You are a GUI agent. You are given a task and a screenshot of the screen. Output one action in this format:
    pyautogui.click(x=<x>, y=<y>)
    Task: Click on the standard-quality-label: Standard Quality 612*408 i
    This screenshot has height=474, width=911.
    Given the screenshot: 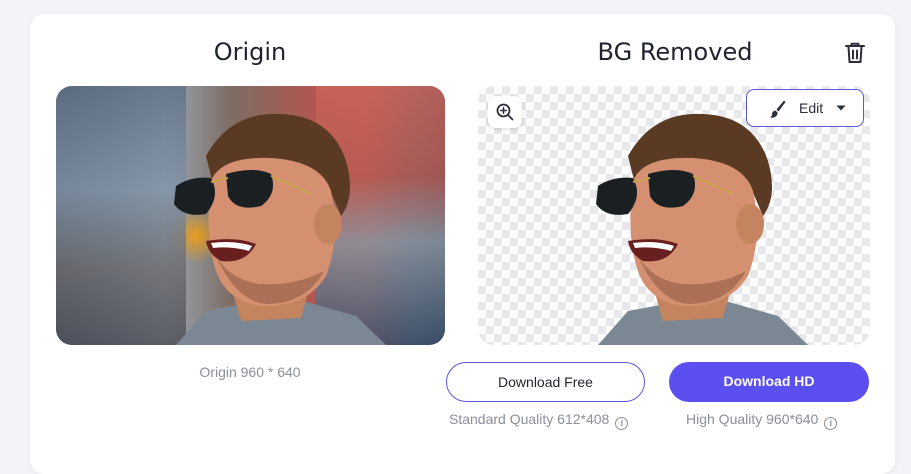 What is the action you would take?
    pyautogui.click(x=539, y=420)
    